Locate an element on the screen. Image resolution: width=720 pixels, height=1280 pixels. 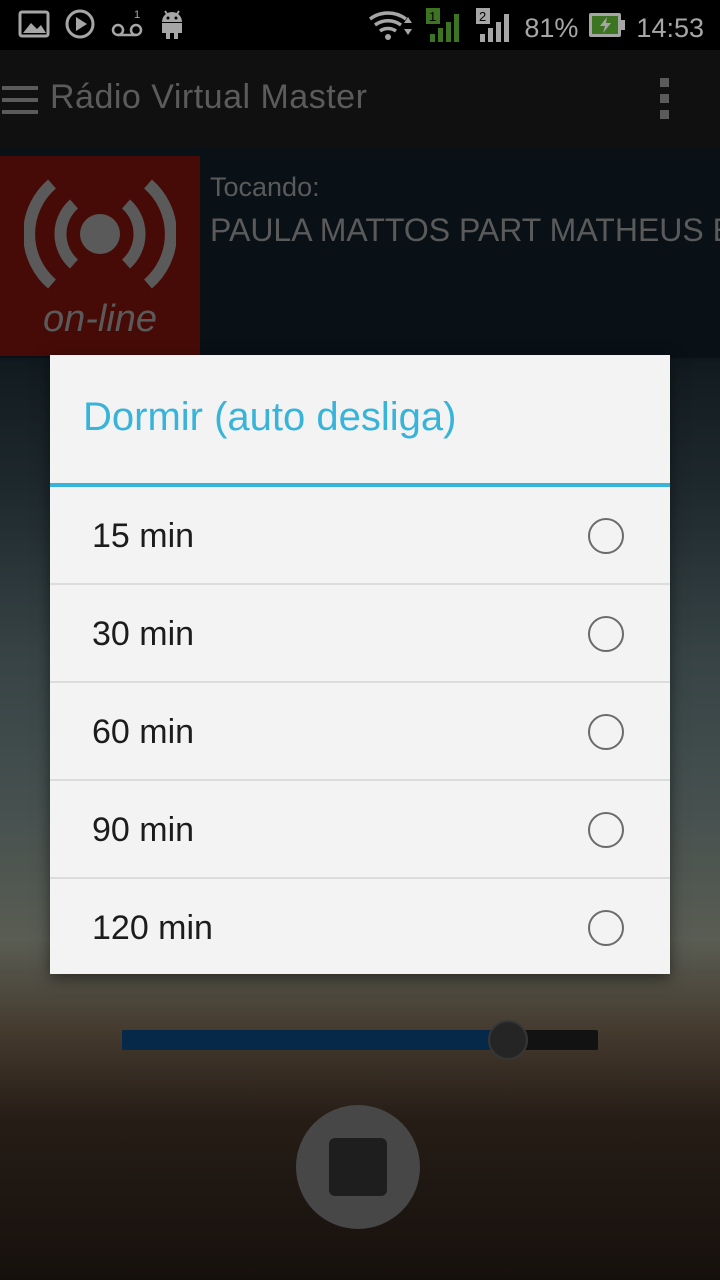
timer-option-120: 120 min is located at coordinates (360, 928).